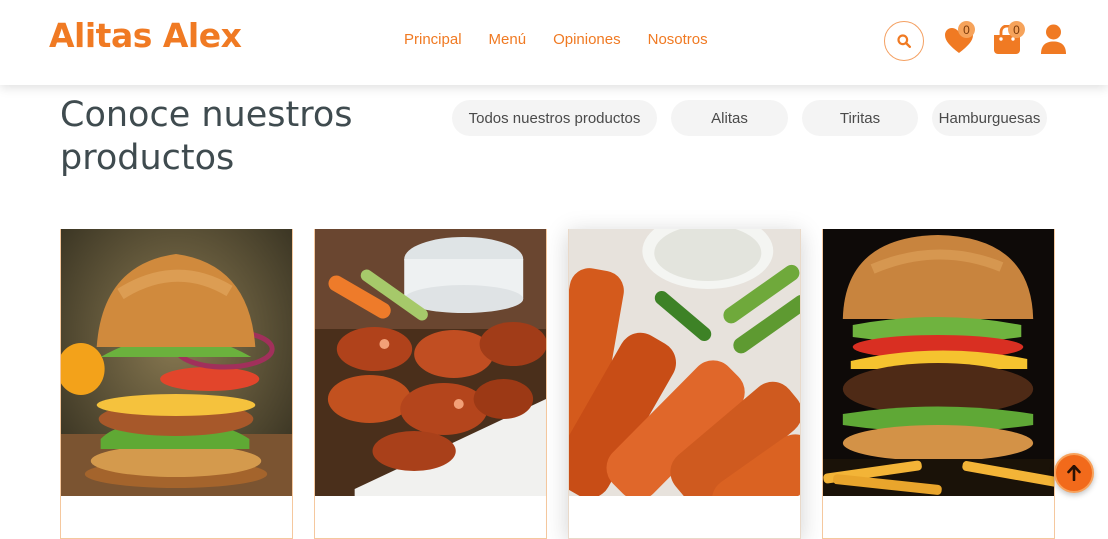 This screenshot has height=539, width=1108. What do you see at coordinates (554, 118) in the screenshot?
I see `filter-chip-all: Todos nuestros productos` at bounding box center [554, 118].